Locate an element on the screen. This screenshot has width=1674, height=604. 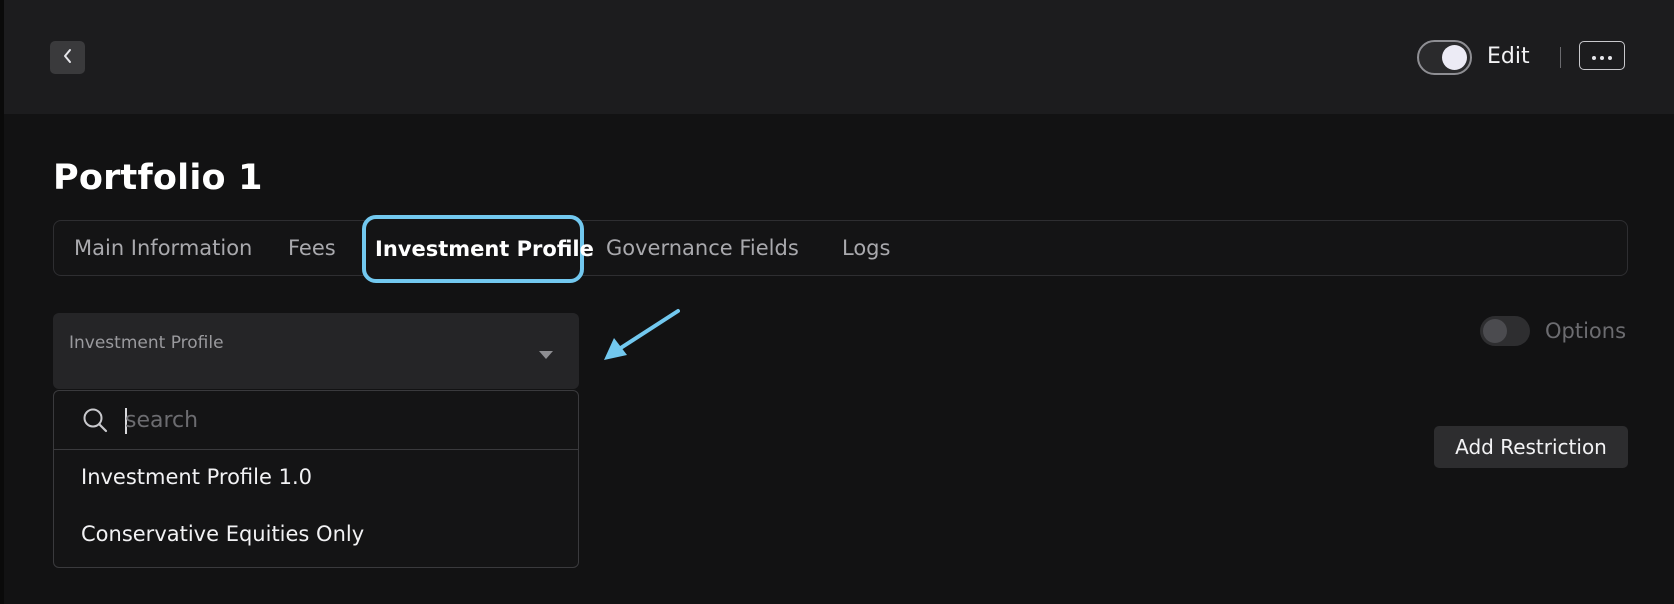
edit-toggle-knob is located at coordinates (1454, 57).